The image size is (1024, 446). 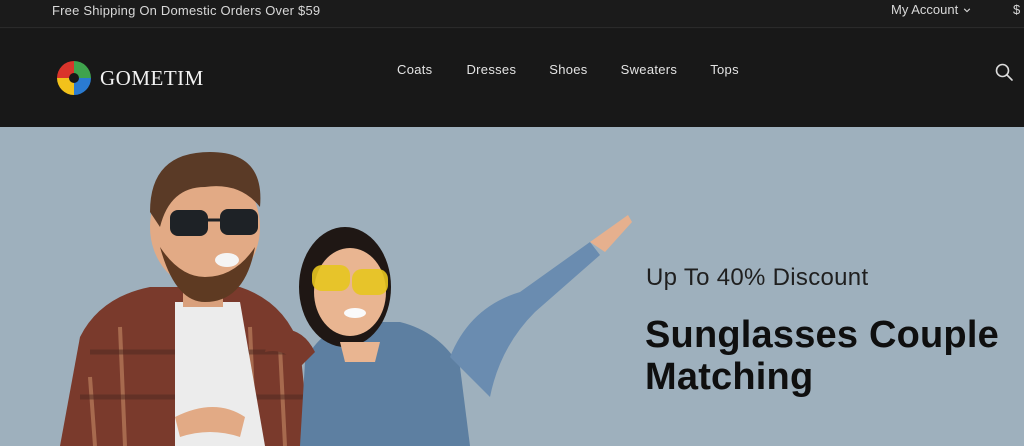 I want to click on site-logo: GOMETIM, so click(x=129, y=78).